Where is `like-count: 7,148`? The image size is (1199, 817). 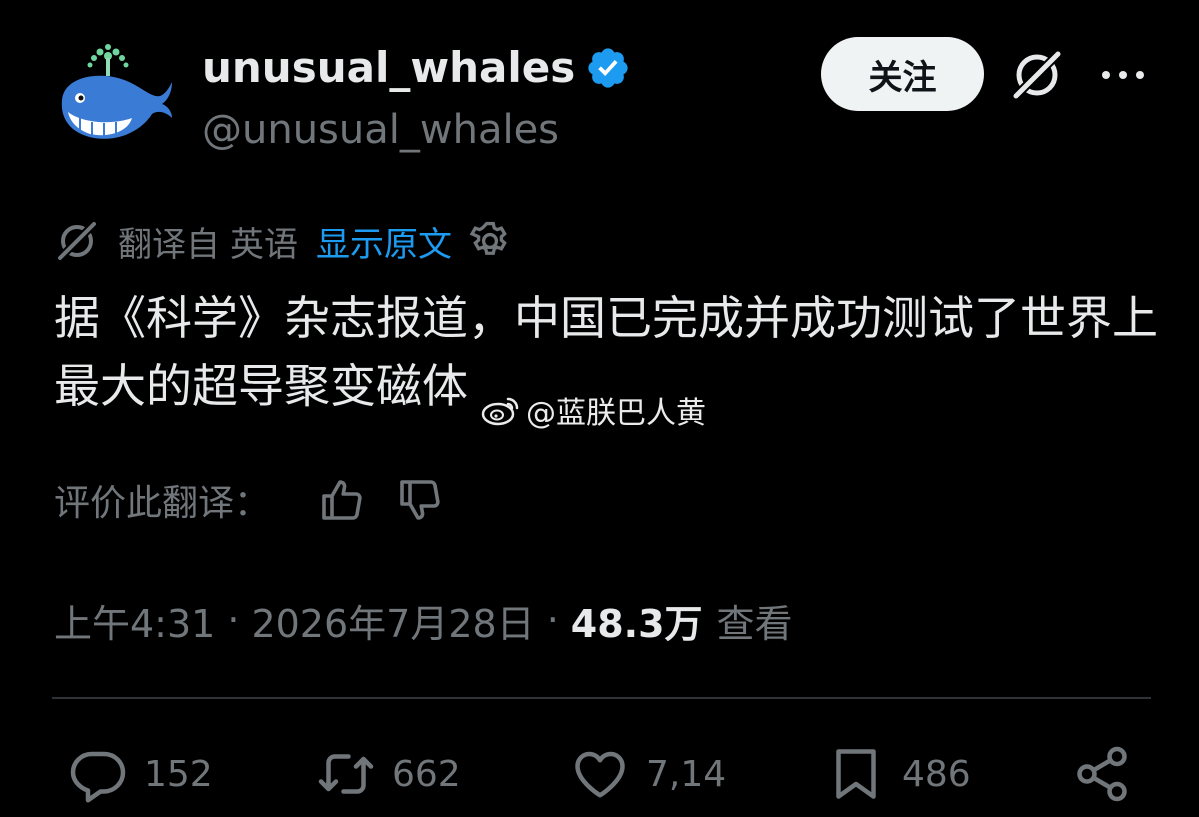
like-count: 7,148 is located at coordinates (687, 774).